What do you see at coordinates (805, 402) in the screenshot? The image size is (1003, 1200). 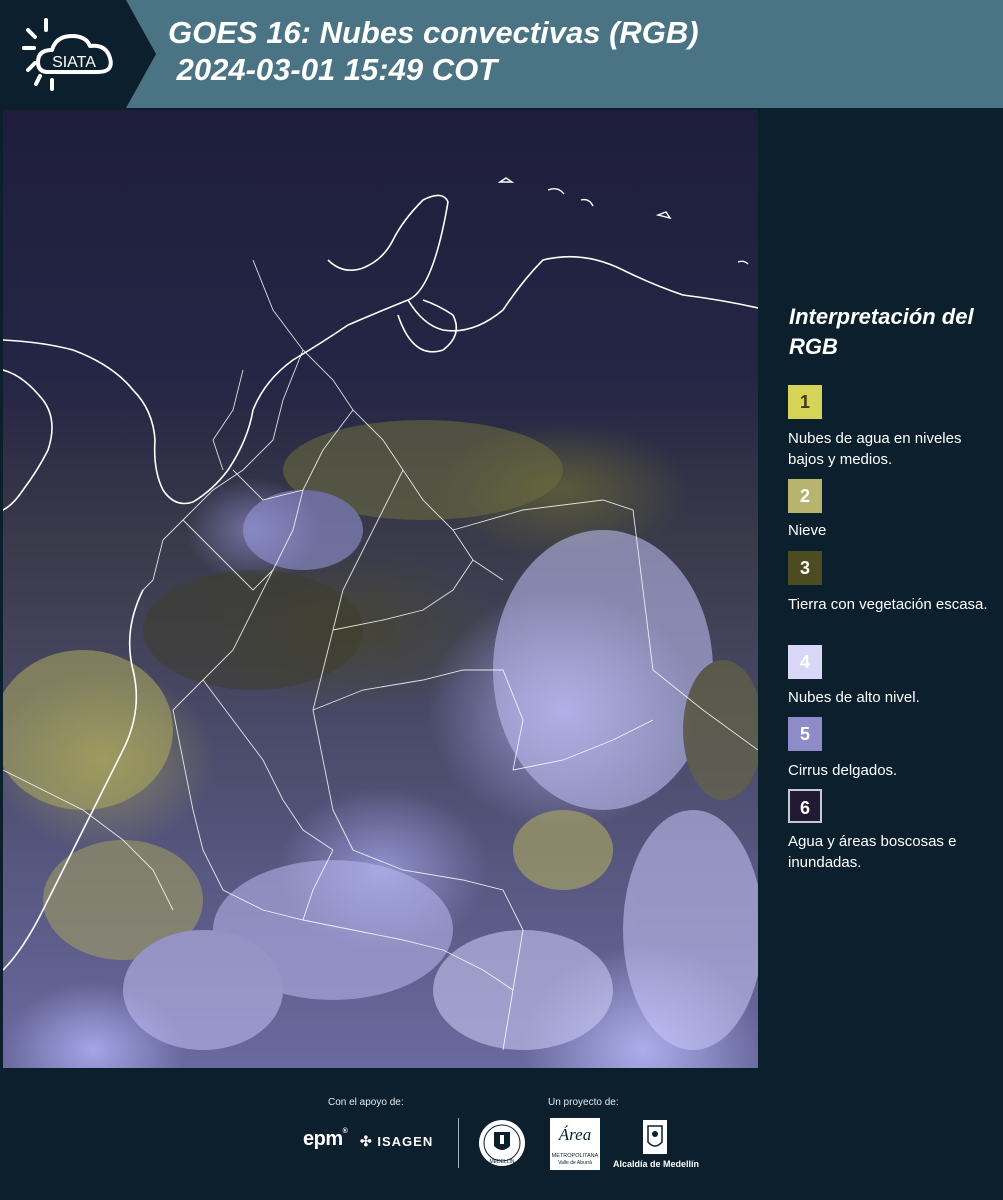 I see `legend-swatch-1: 1` at bounding box center [805, 402].